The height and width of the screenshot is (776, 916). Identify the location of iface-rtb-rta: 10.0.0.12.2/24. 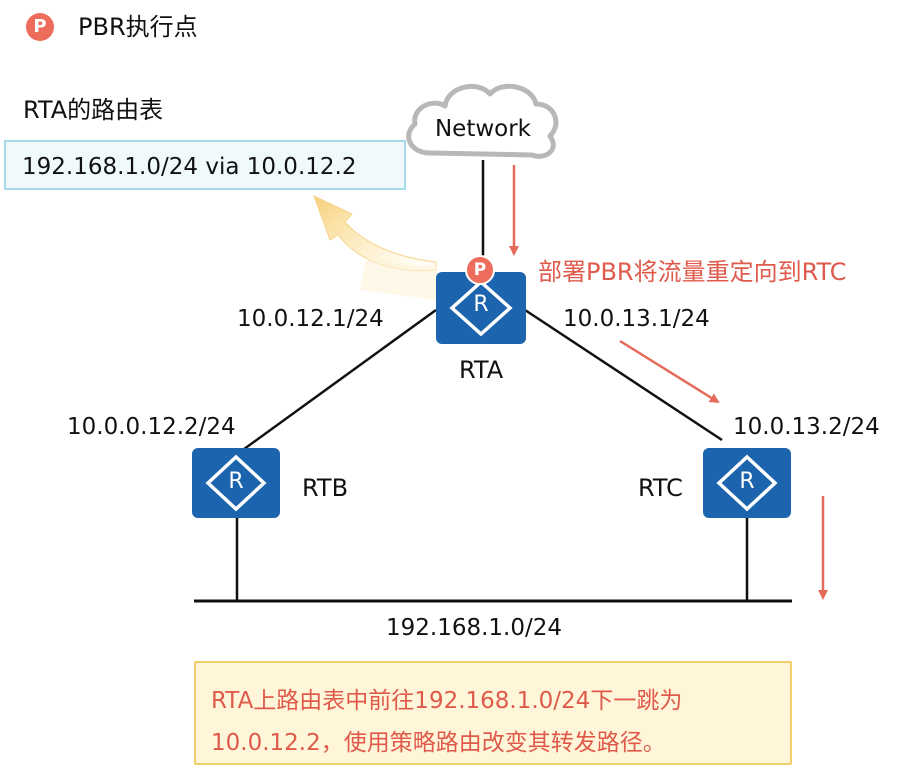
(151, 427).